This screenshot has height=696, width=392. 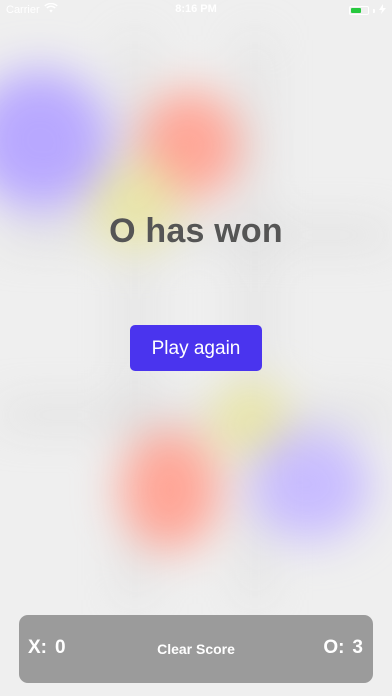 What do you see at coordinates (357, 647) in the screenshot?
I see `o-score-value: 3` at bounding box center [357, 647].